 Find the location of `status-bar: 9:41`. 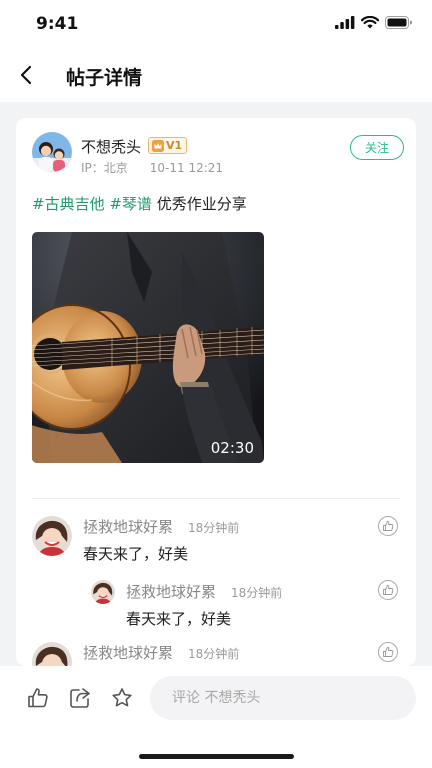

status-bar: 9:41 is located at coordinates (216, 24).